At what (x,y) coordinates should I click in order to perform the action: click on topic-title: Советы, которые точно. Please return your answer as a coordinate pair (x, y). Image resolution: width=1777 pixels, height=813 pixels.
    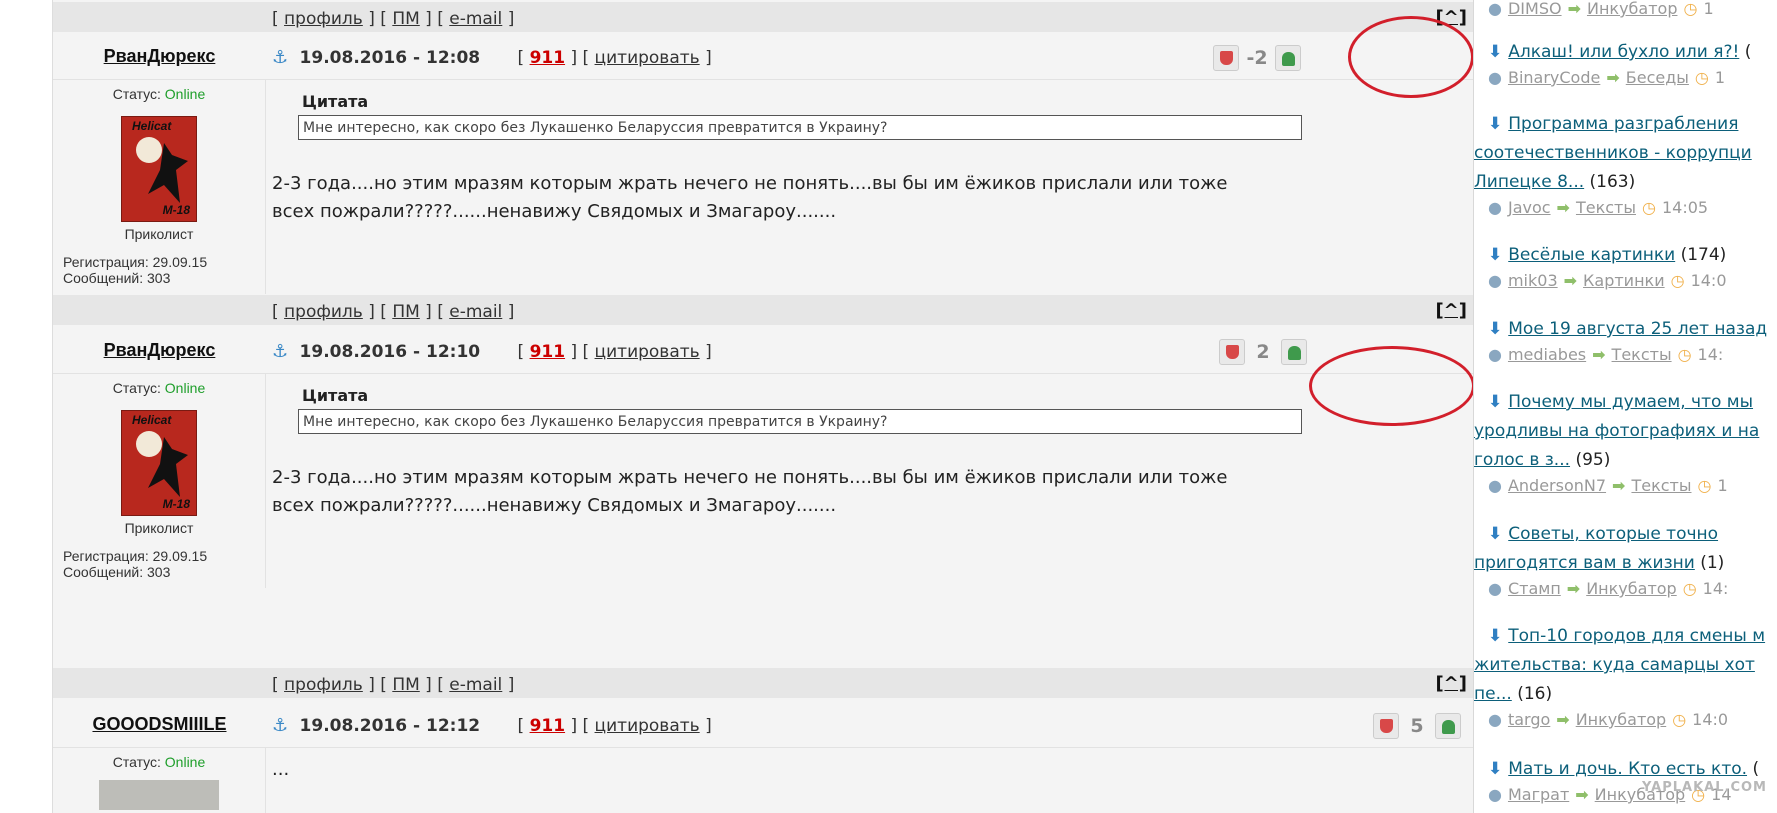
    Looking at the image, I should click on (1613, 534).